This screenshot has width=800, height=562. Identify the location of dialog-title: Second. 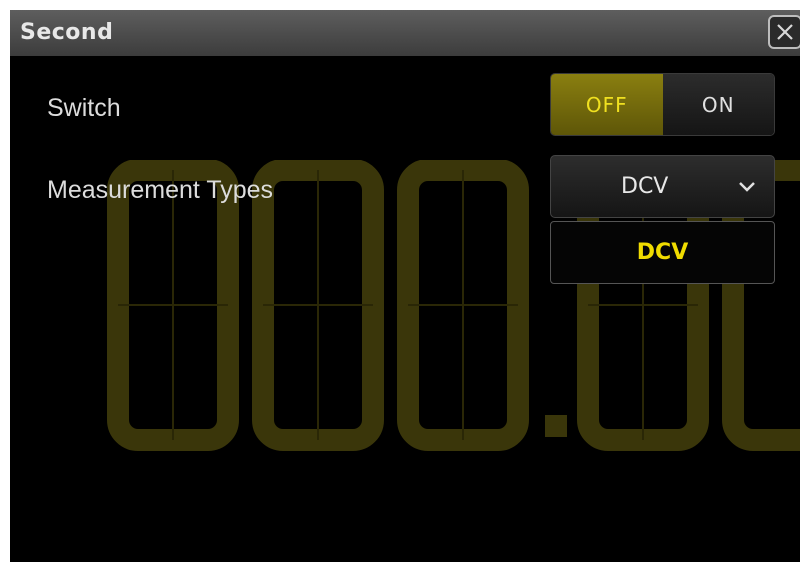
(67, 32).